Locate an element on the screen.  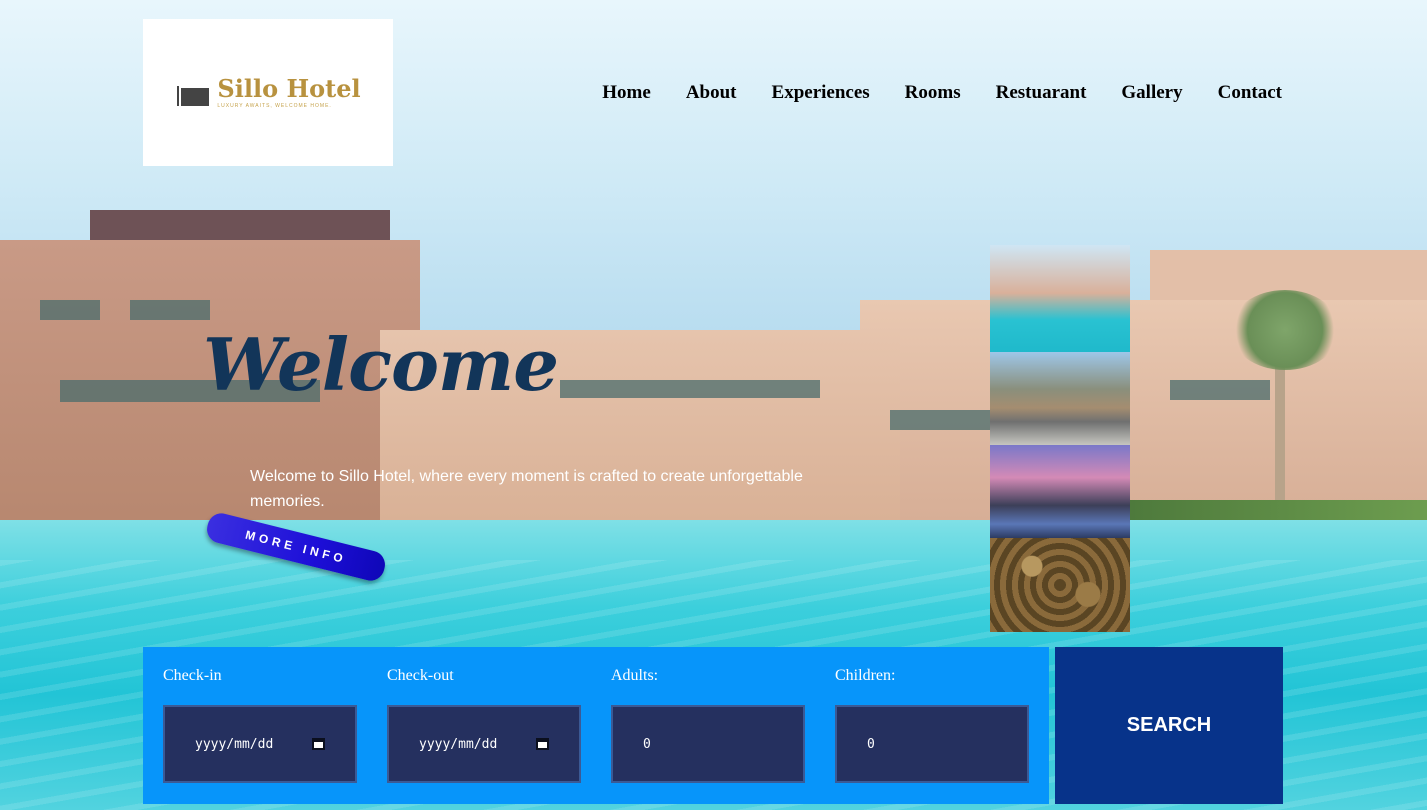
nav-home: Home is located at coordinates (626, 93).